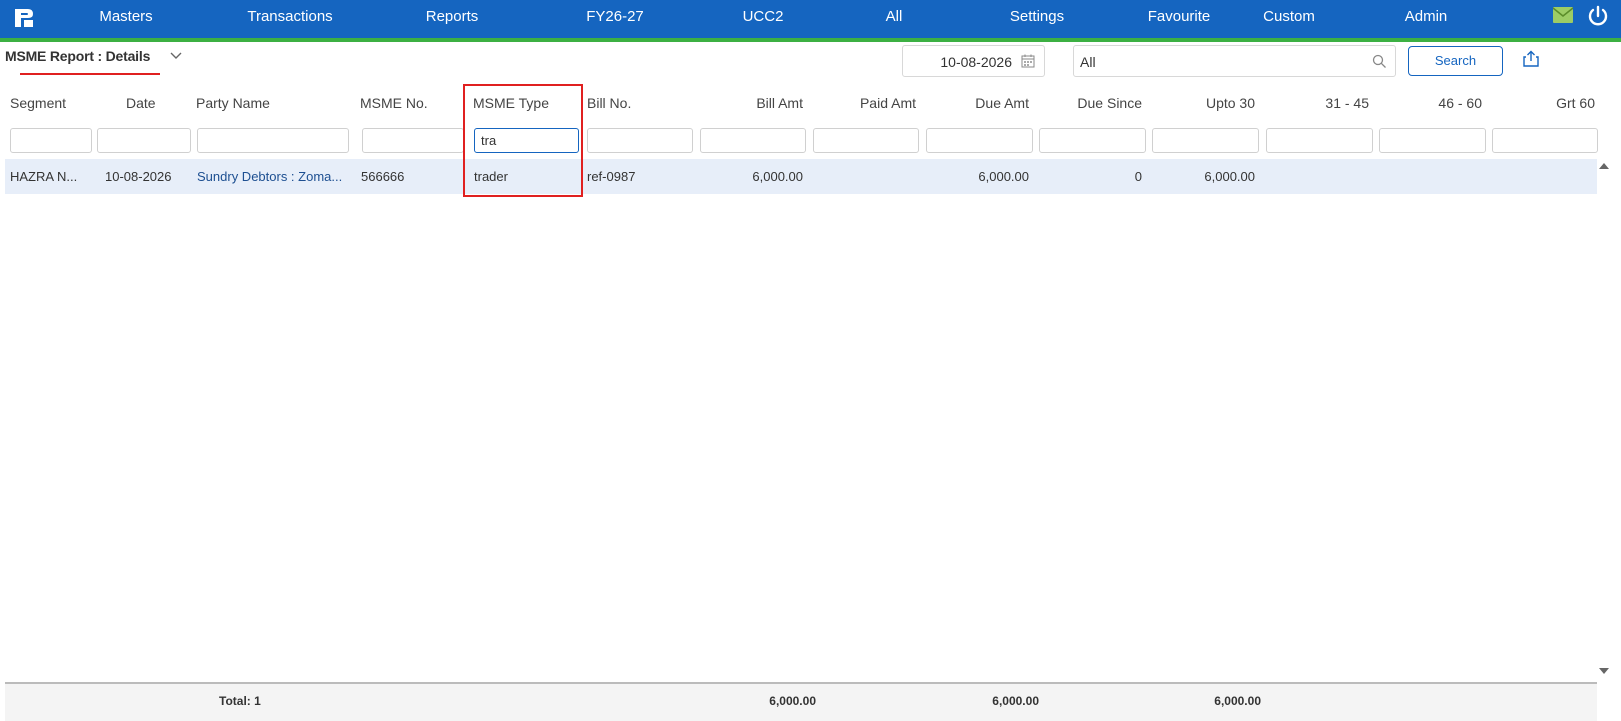  Describe the element at coordinates (979, 140) in the screenshot. I see `filter-due-amt` at that location.